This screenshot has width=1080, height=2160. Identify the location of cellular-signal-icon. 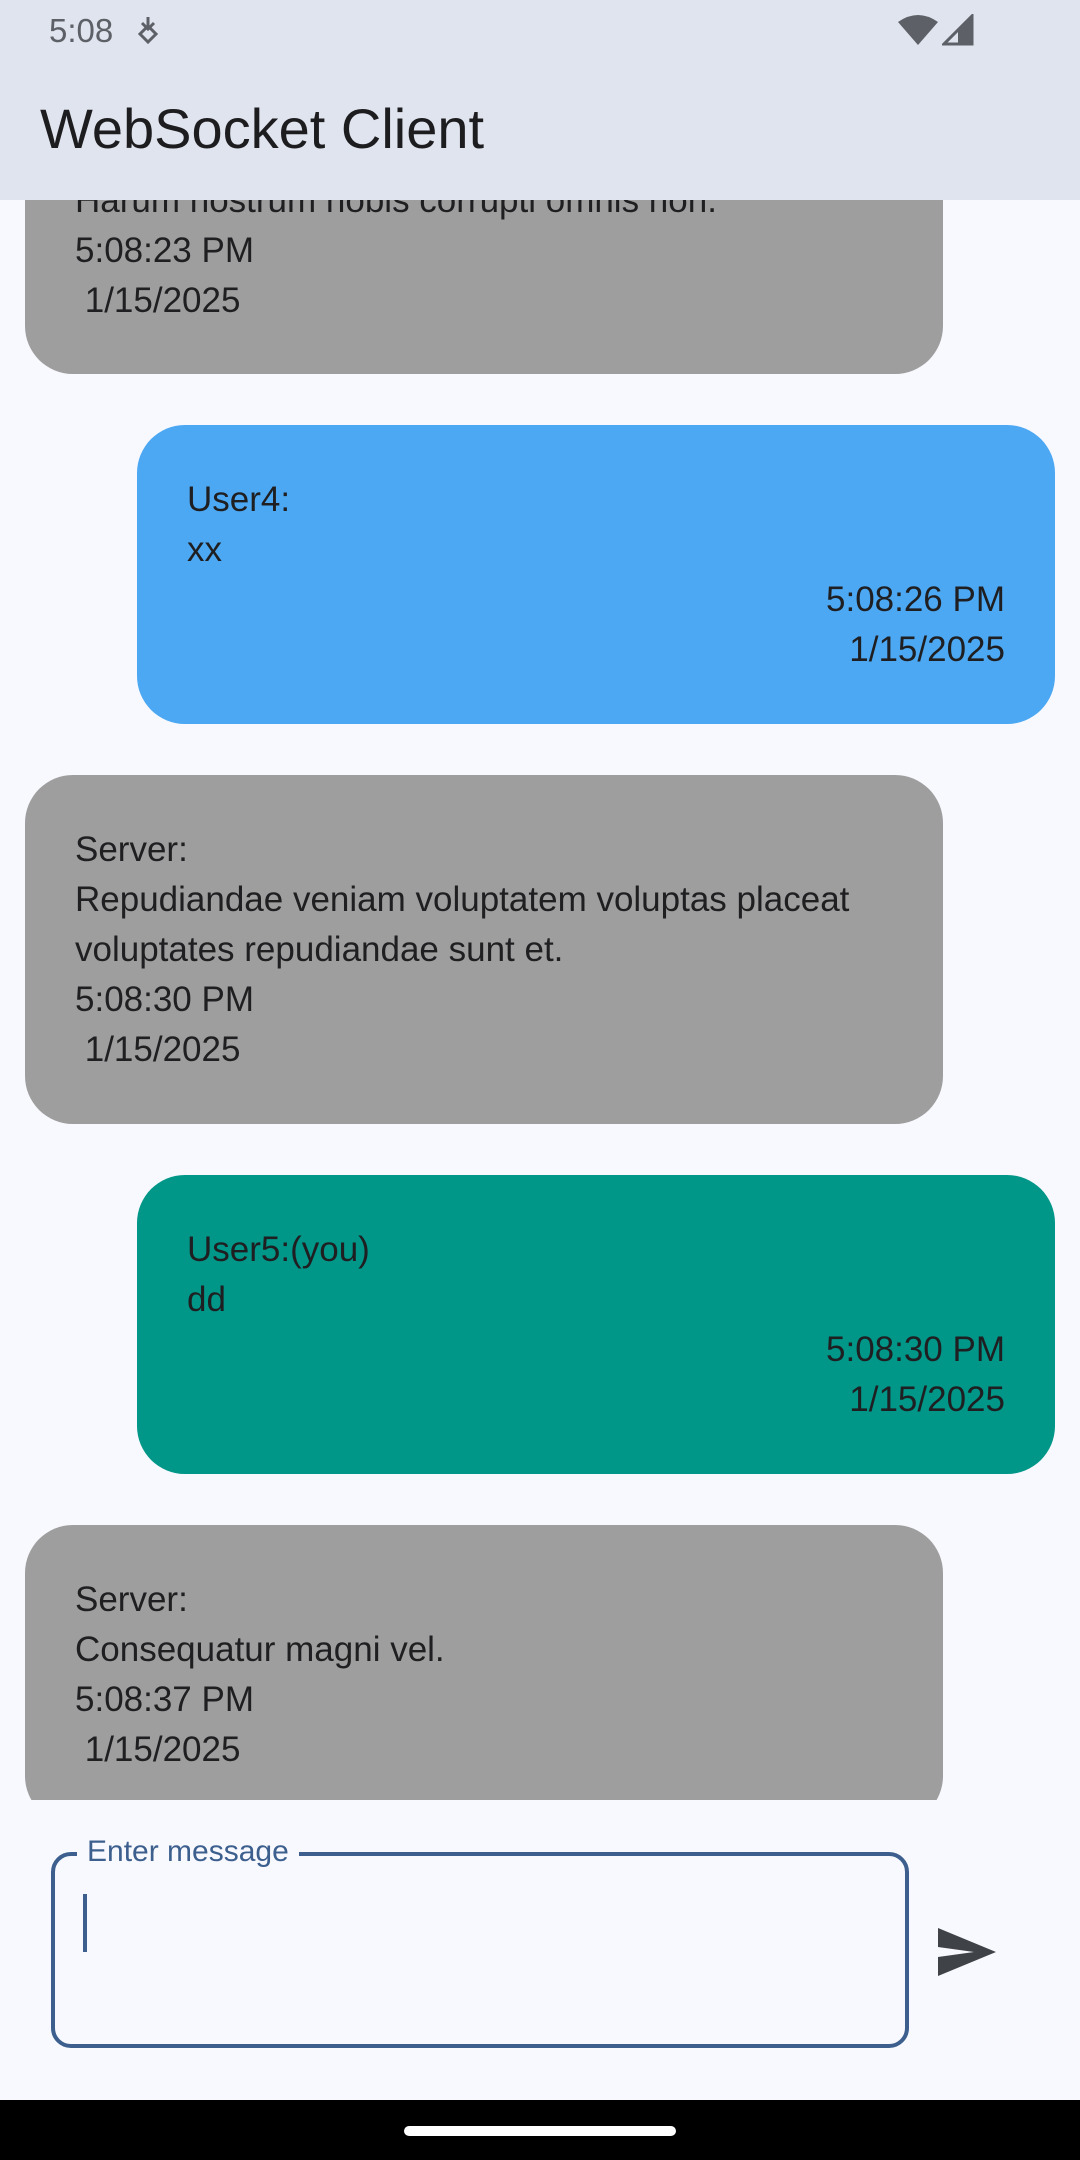
(958, 30).